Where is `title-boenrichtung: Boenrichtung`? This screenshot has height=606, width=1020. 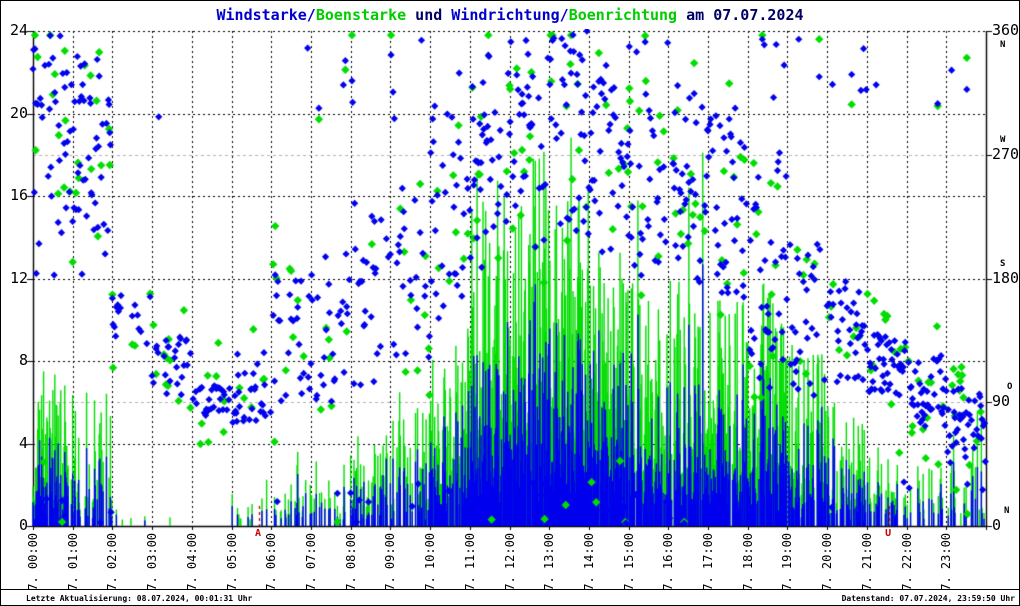 title-boenrichtung: Boenrichtung is located at coordinates (623, 15).